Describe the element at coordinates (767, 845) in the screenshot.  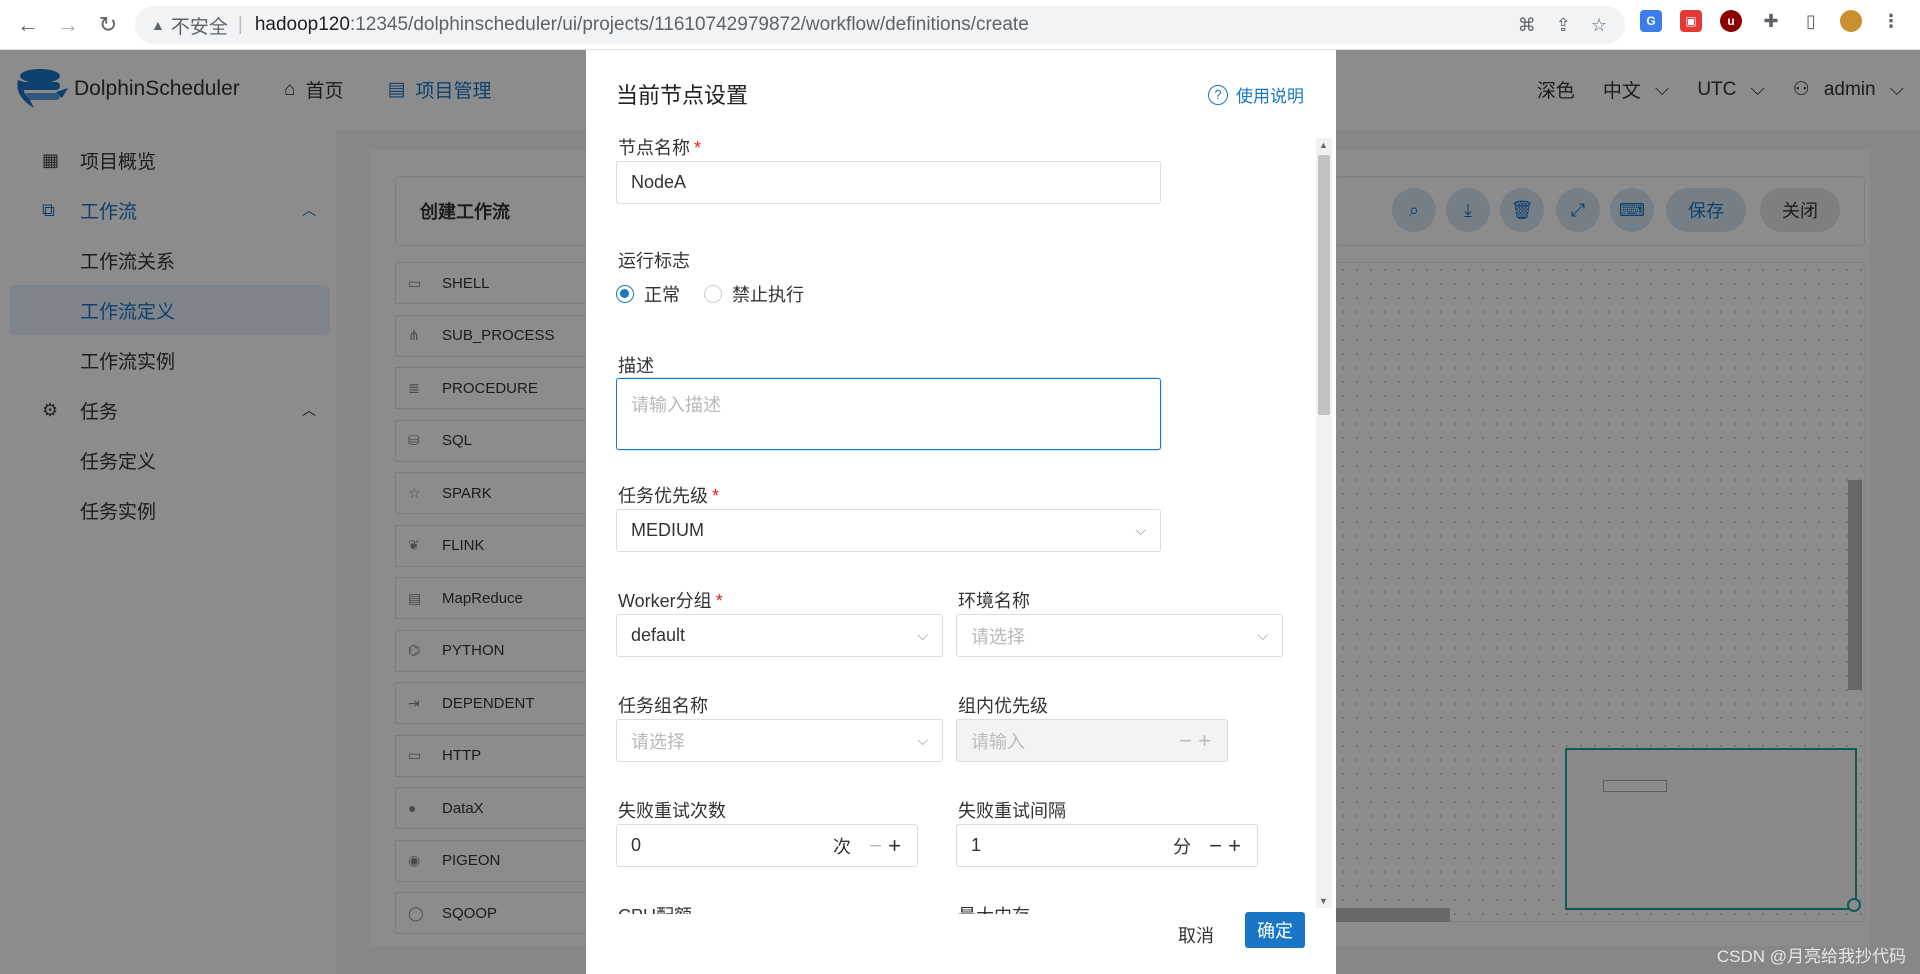
I see `retry-times-input: 0 次 −+` at that location.